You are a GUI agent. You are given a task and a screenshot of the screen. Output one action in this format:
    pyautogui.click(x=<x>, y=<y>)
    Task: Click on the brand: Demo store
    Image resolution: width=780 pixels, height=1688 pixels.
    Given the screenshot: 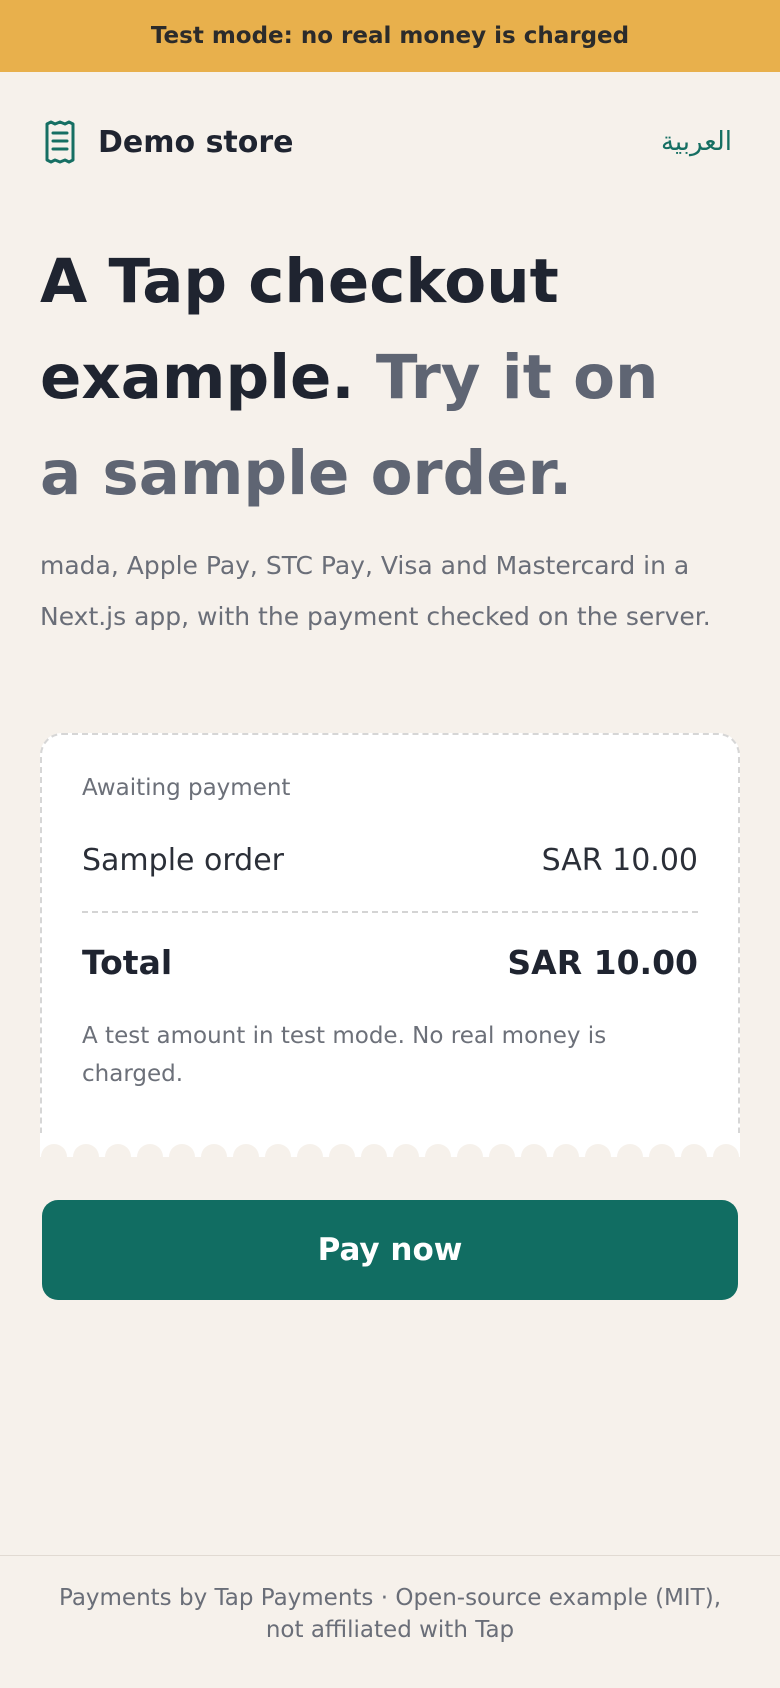 What is the action you would take?
    pyautogui.click(x=167, y=142)
    